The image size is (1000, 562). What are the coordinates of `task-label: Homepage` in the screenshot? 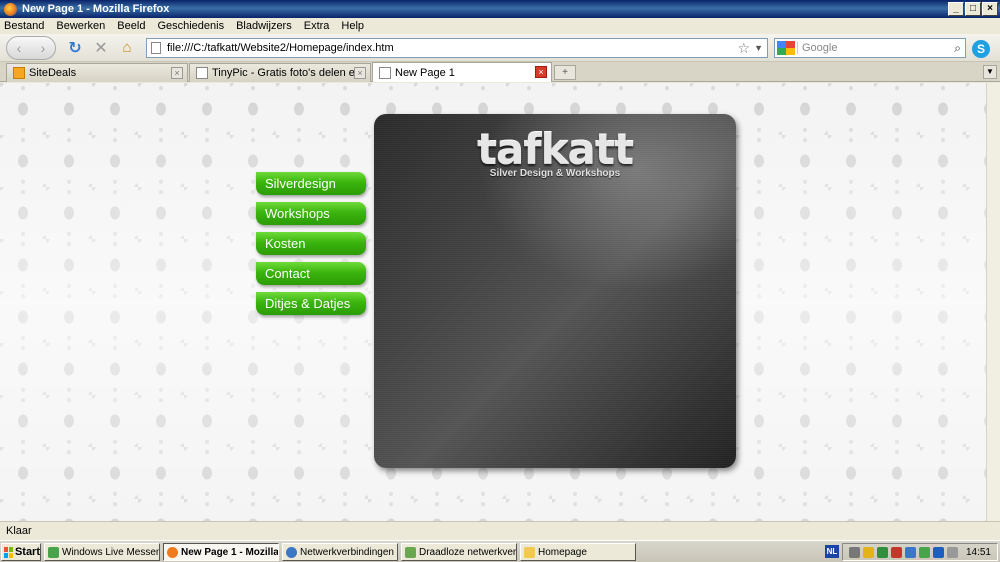 It's located at (562, 552).